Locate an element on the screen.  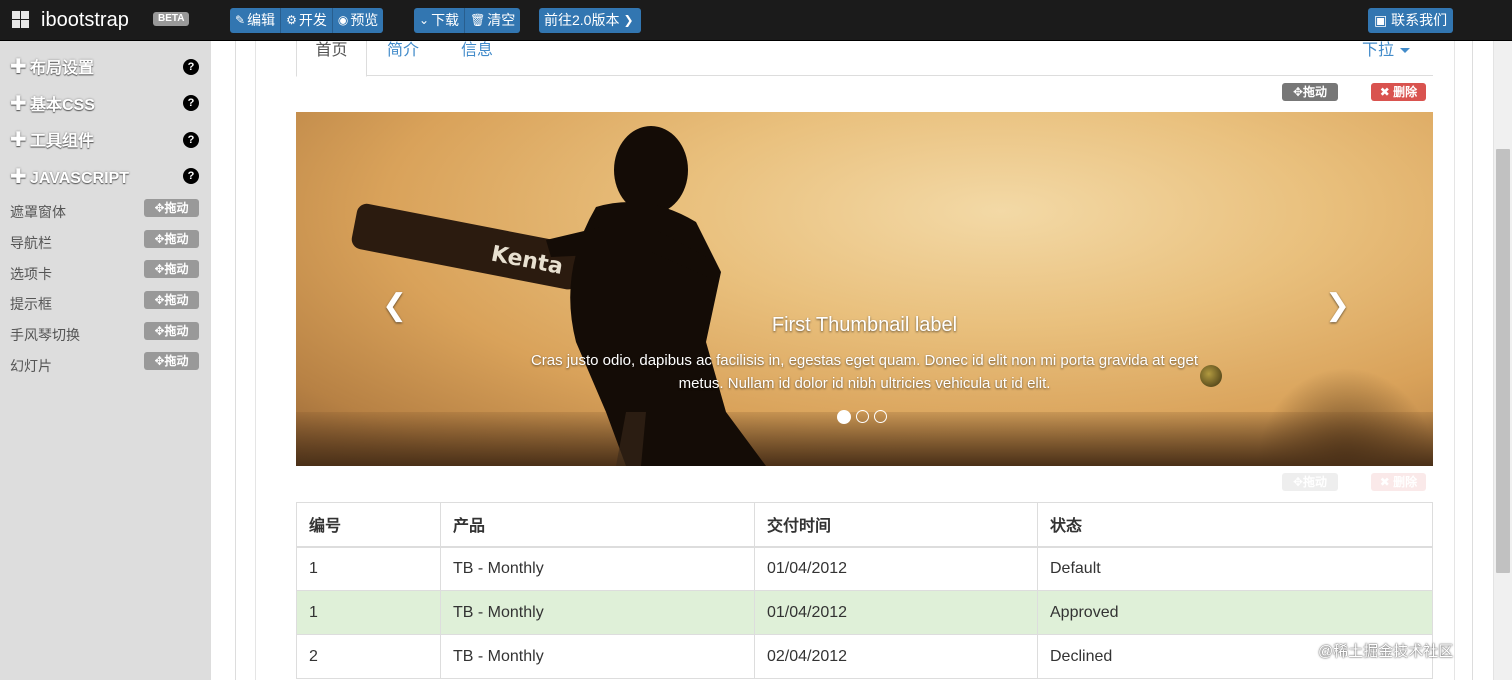
mode-button-group: ✎ 编辑 ⚙ 开发 ◉ 预览 is located at coordinates (307, 20).